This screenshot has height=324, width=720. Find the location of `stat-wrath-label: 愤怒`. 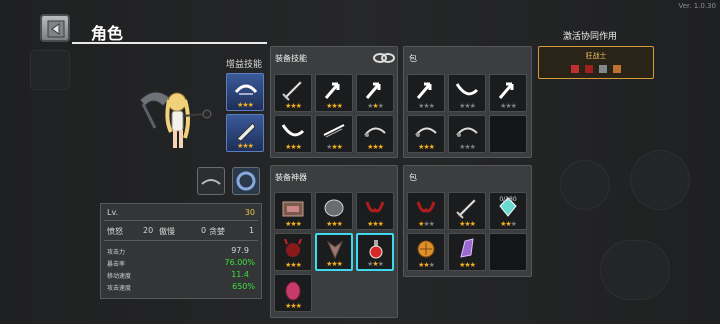

stat-wrath-label: 愤怒 is located at coordinates (115, 231).